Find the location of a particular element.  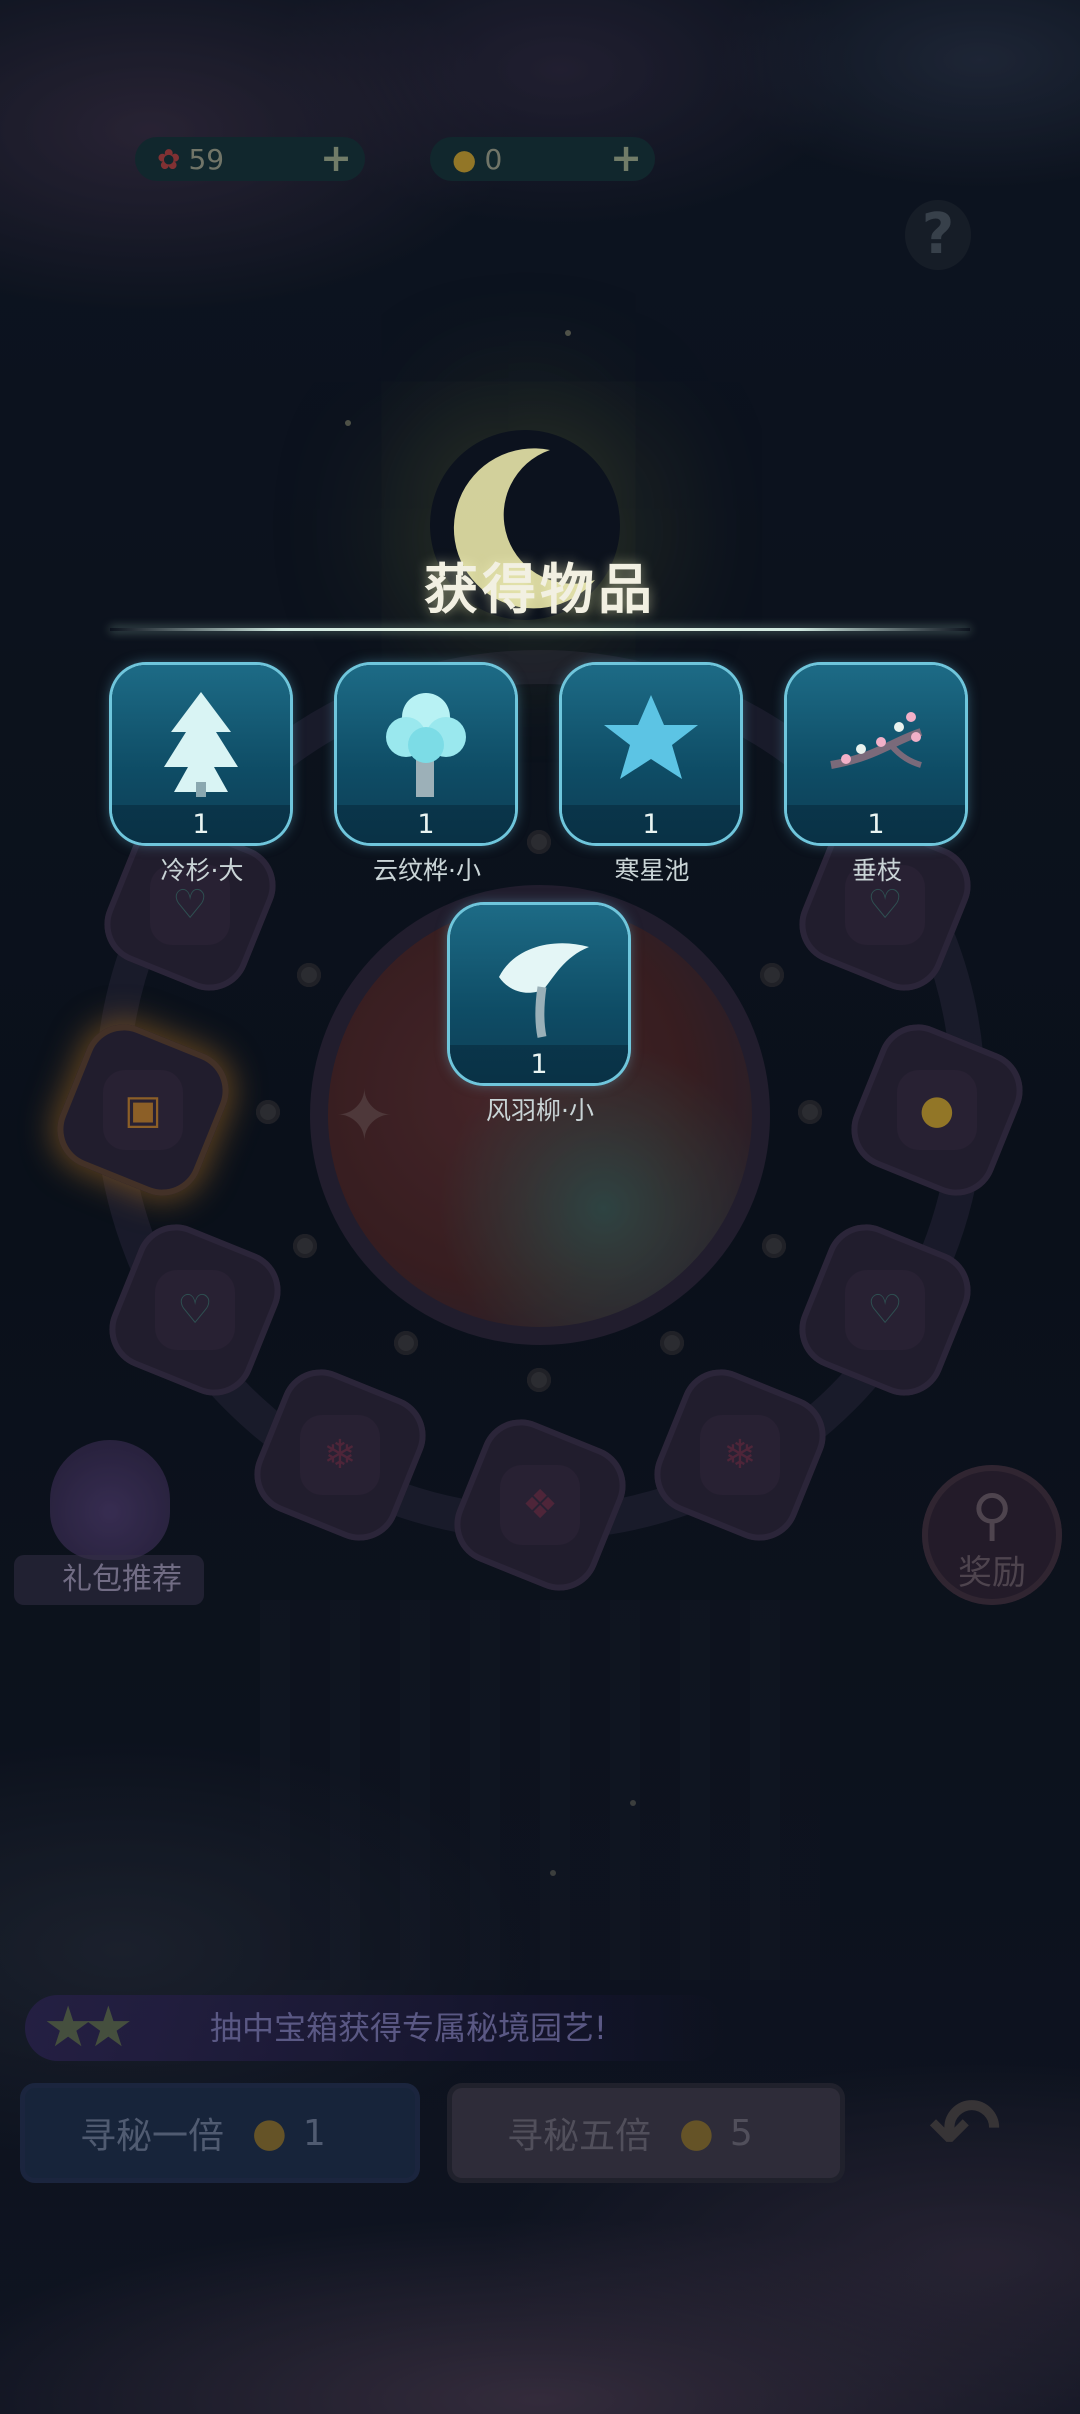

forest-silhouette is located at coordinates (540, 1790).